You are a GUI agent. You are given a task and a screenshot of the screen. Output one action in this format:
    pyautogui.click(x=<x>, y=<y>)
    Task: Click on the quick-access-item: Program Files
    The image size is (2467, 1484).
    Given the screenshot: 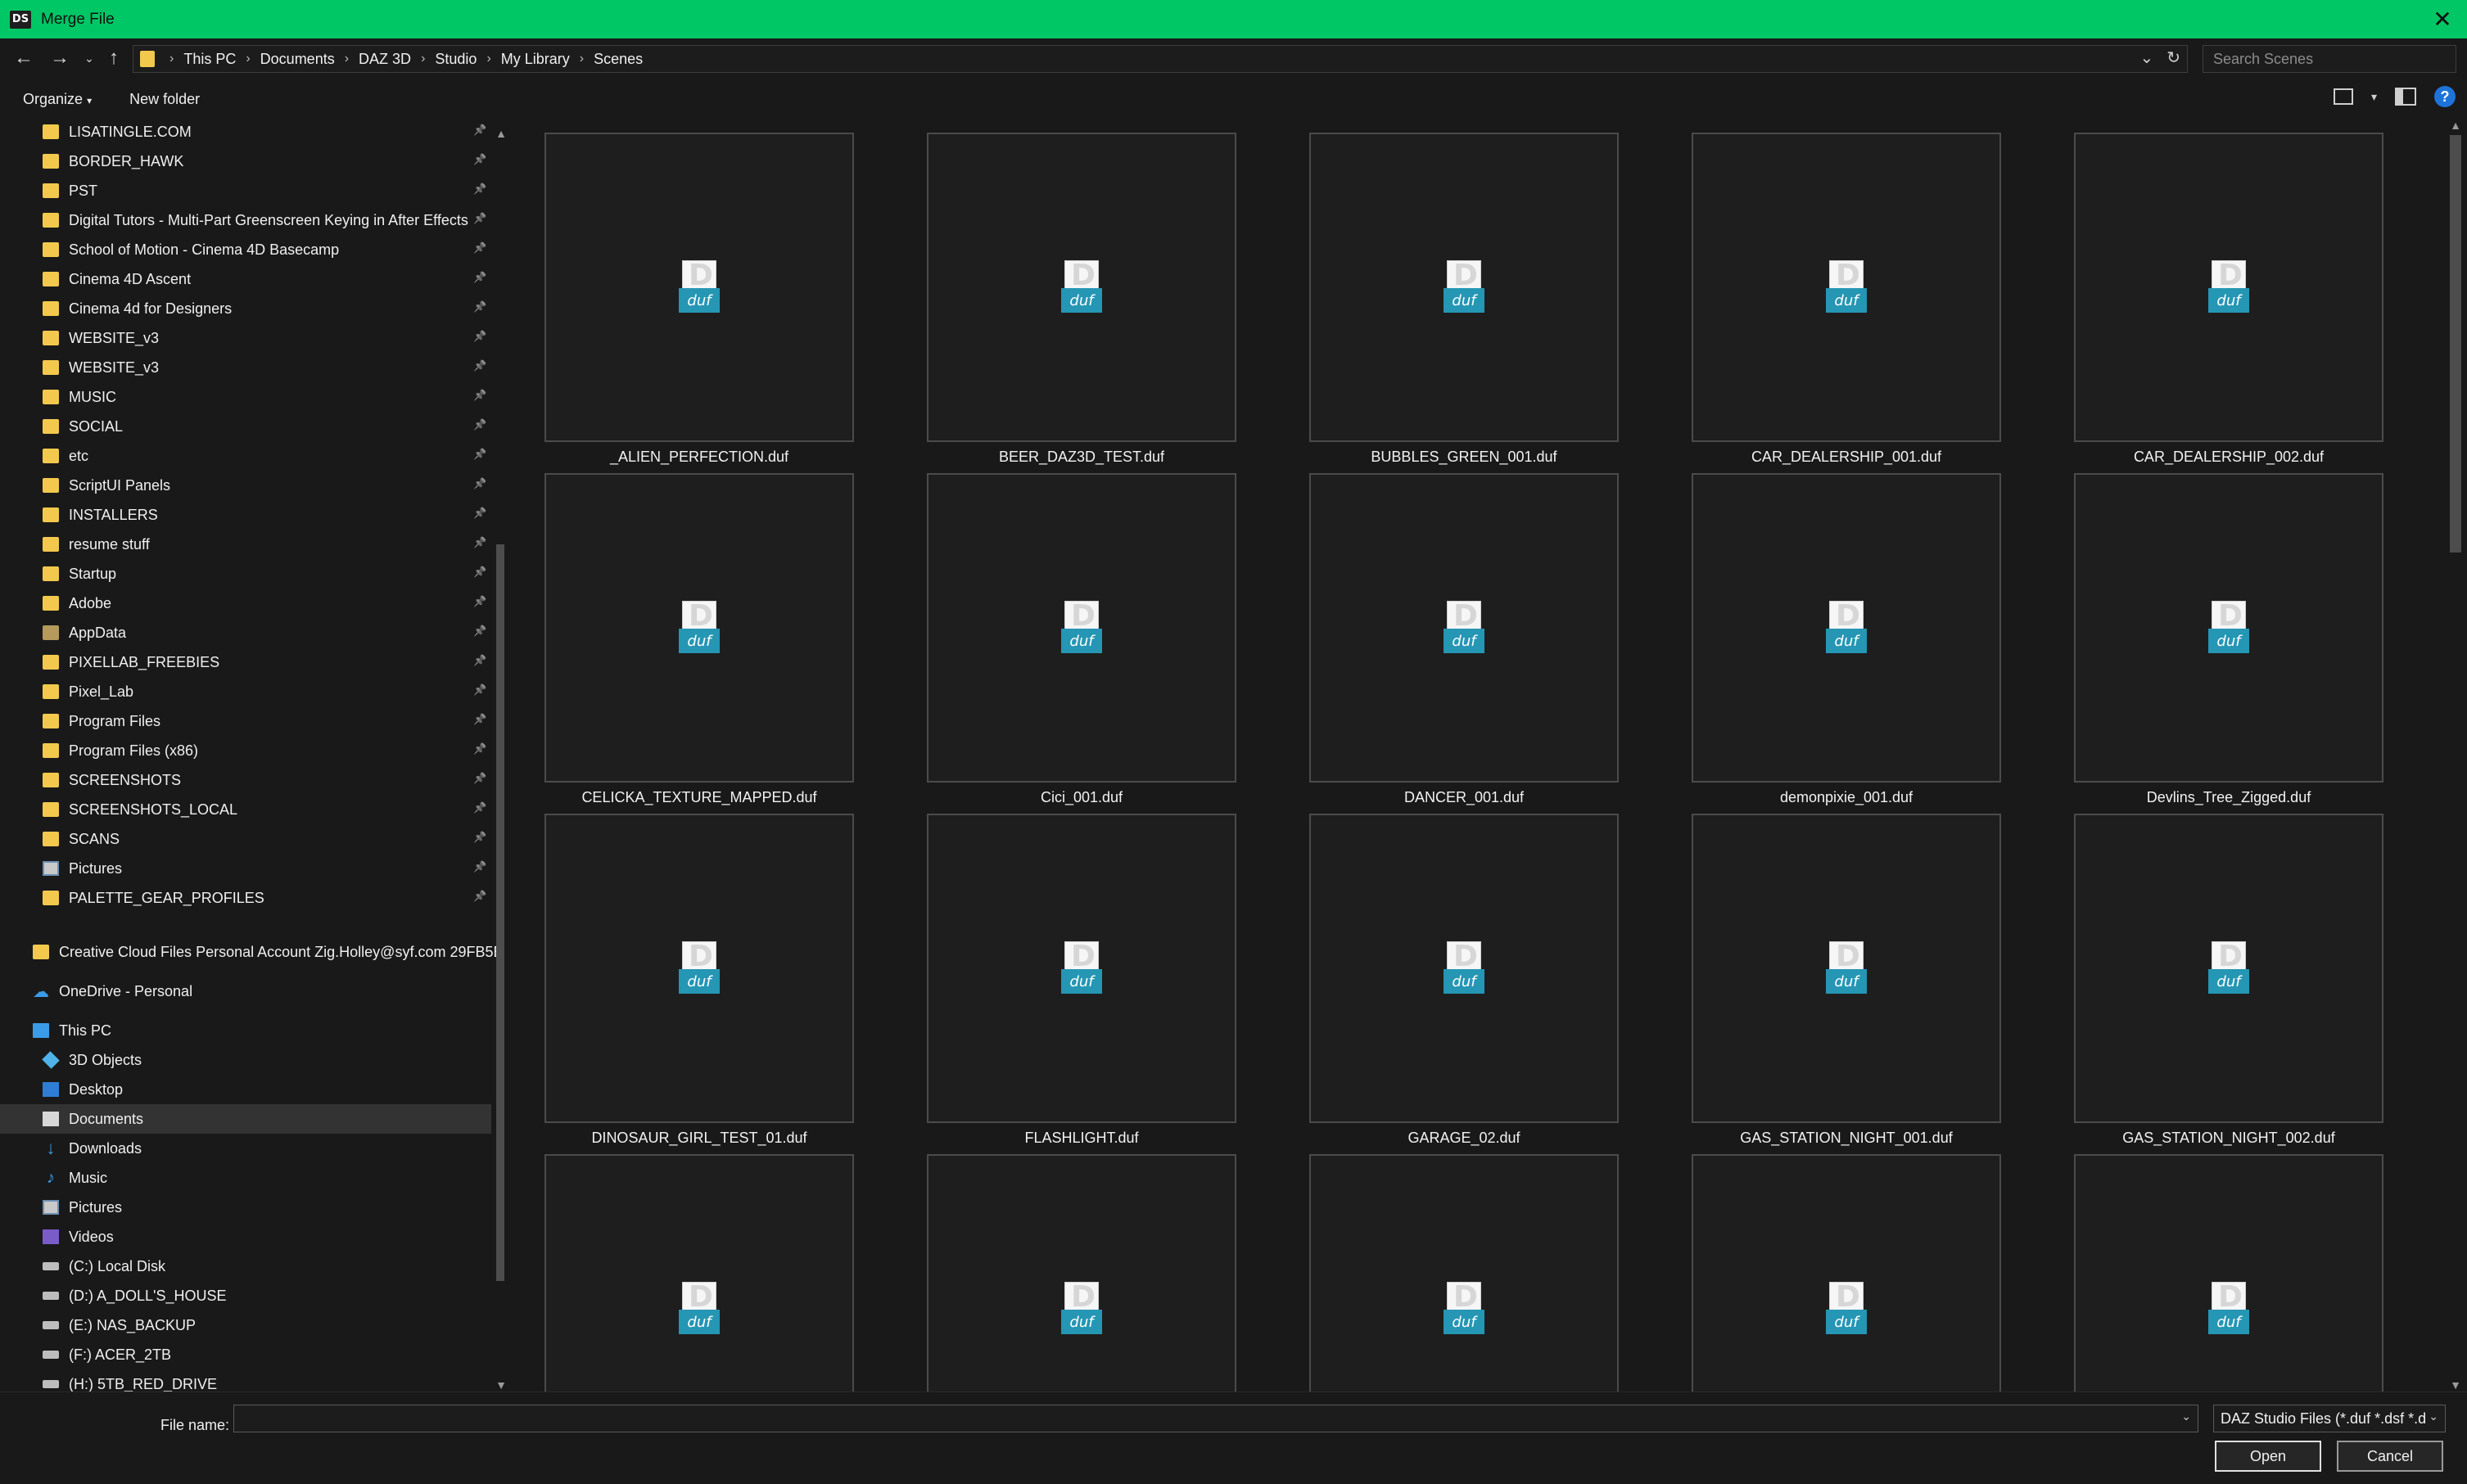 What is the action you would take?
    pyautogui.click(x=245, y=721)
    